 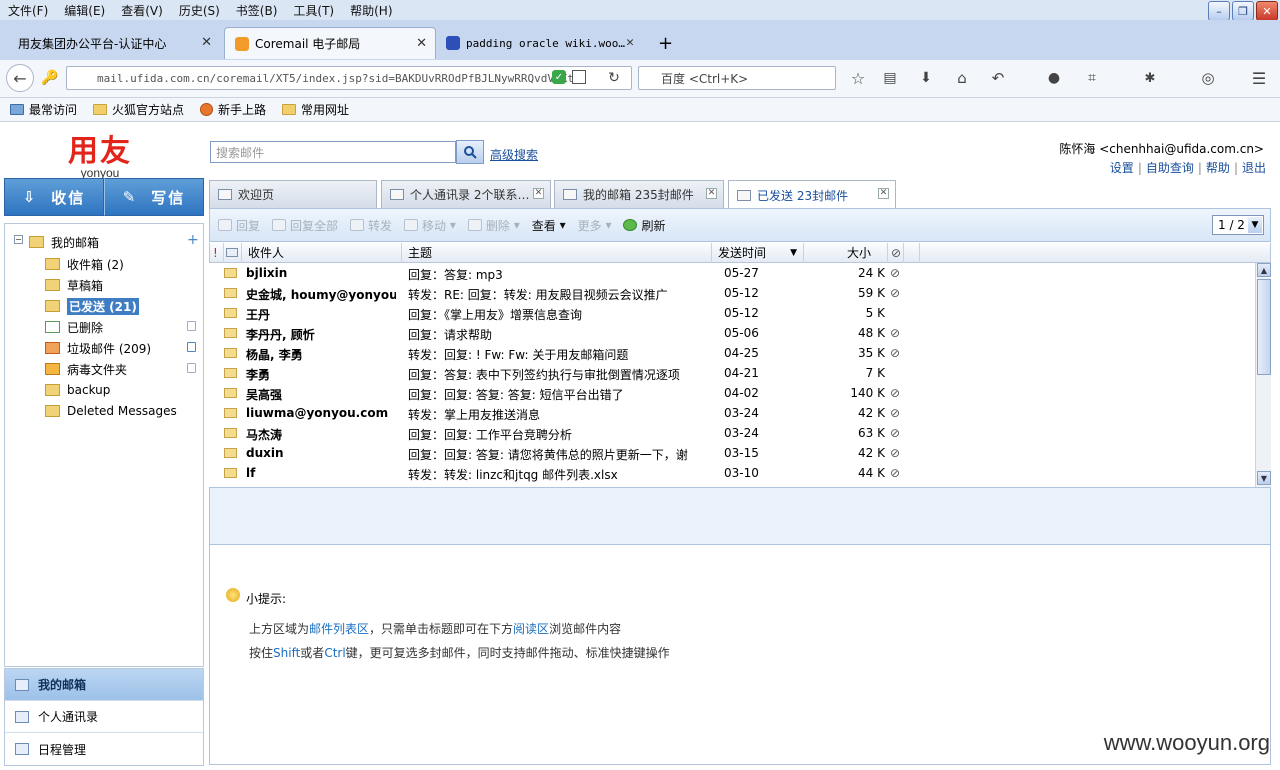 What do you see at coordinates (1263, 375) in the screenshot?
I see `mail-list-scrollbar: ▲ ▼` at bounding box center [1263, 375].